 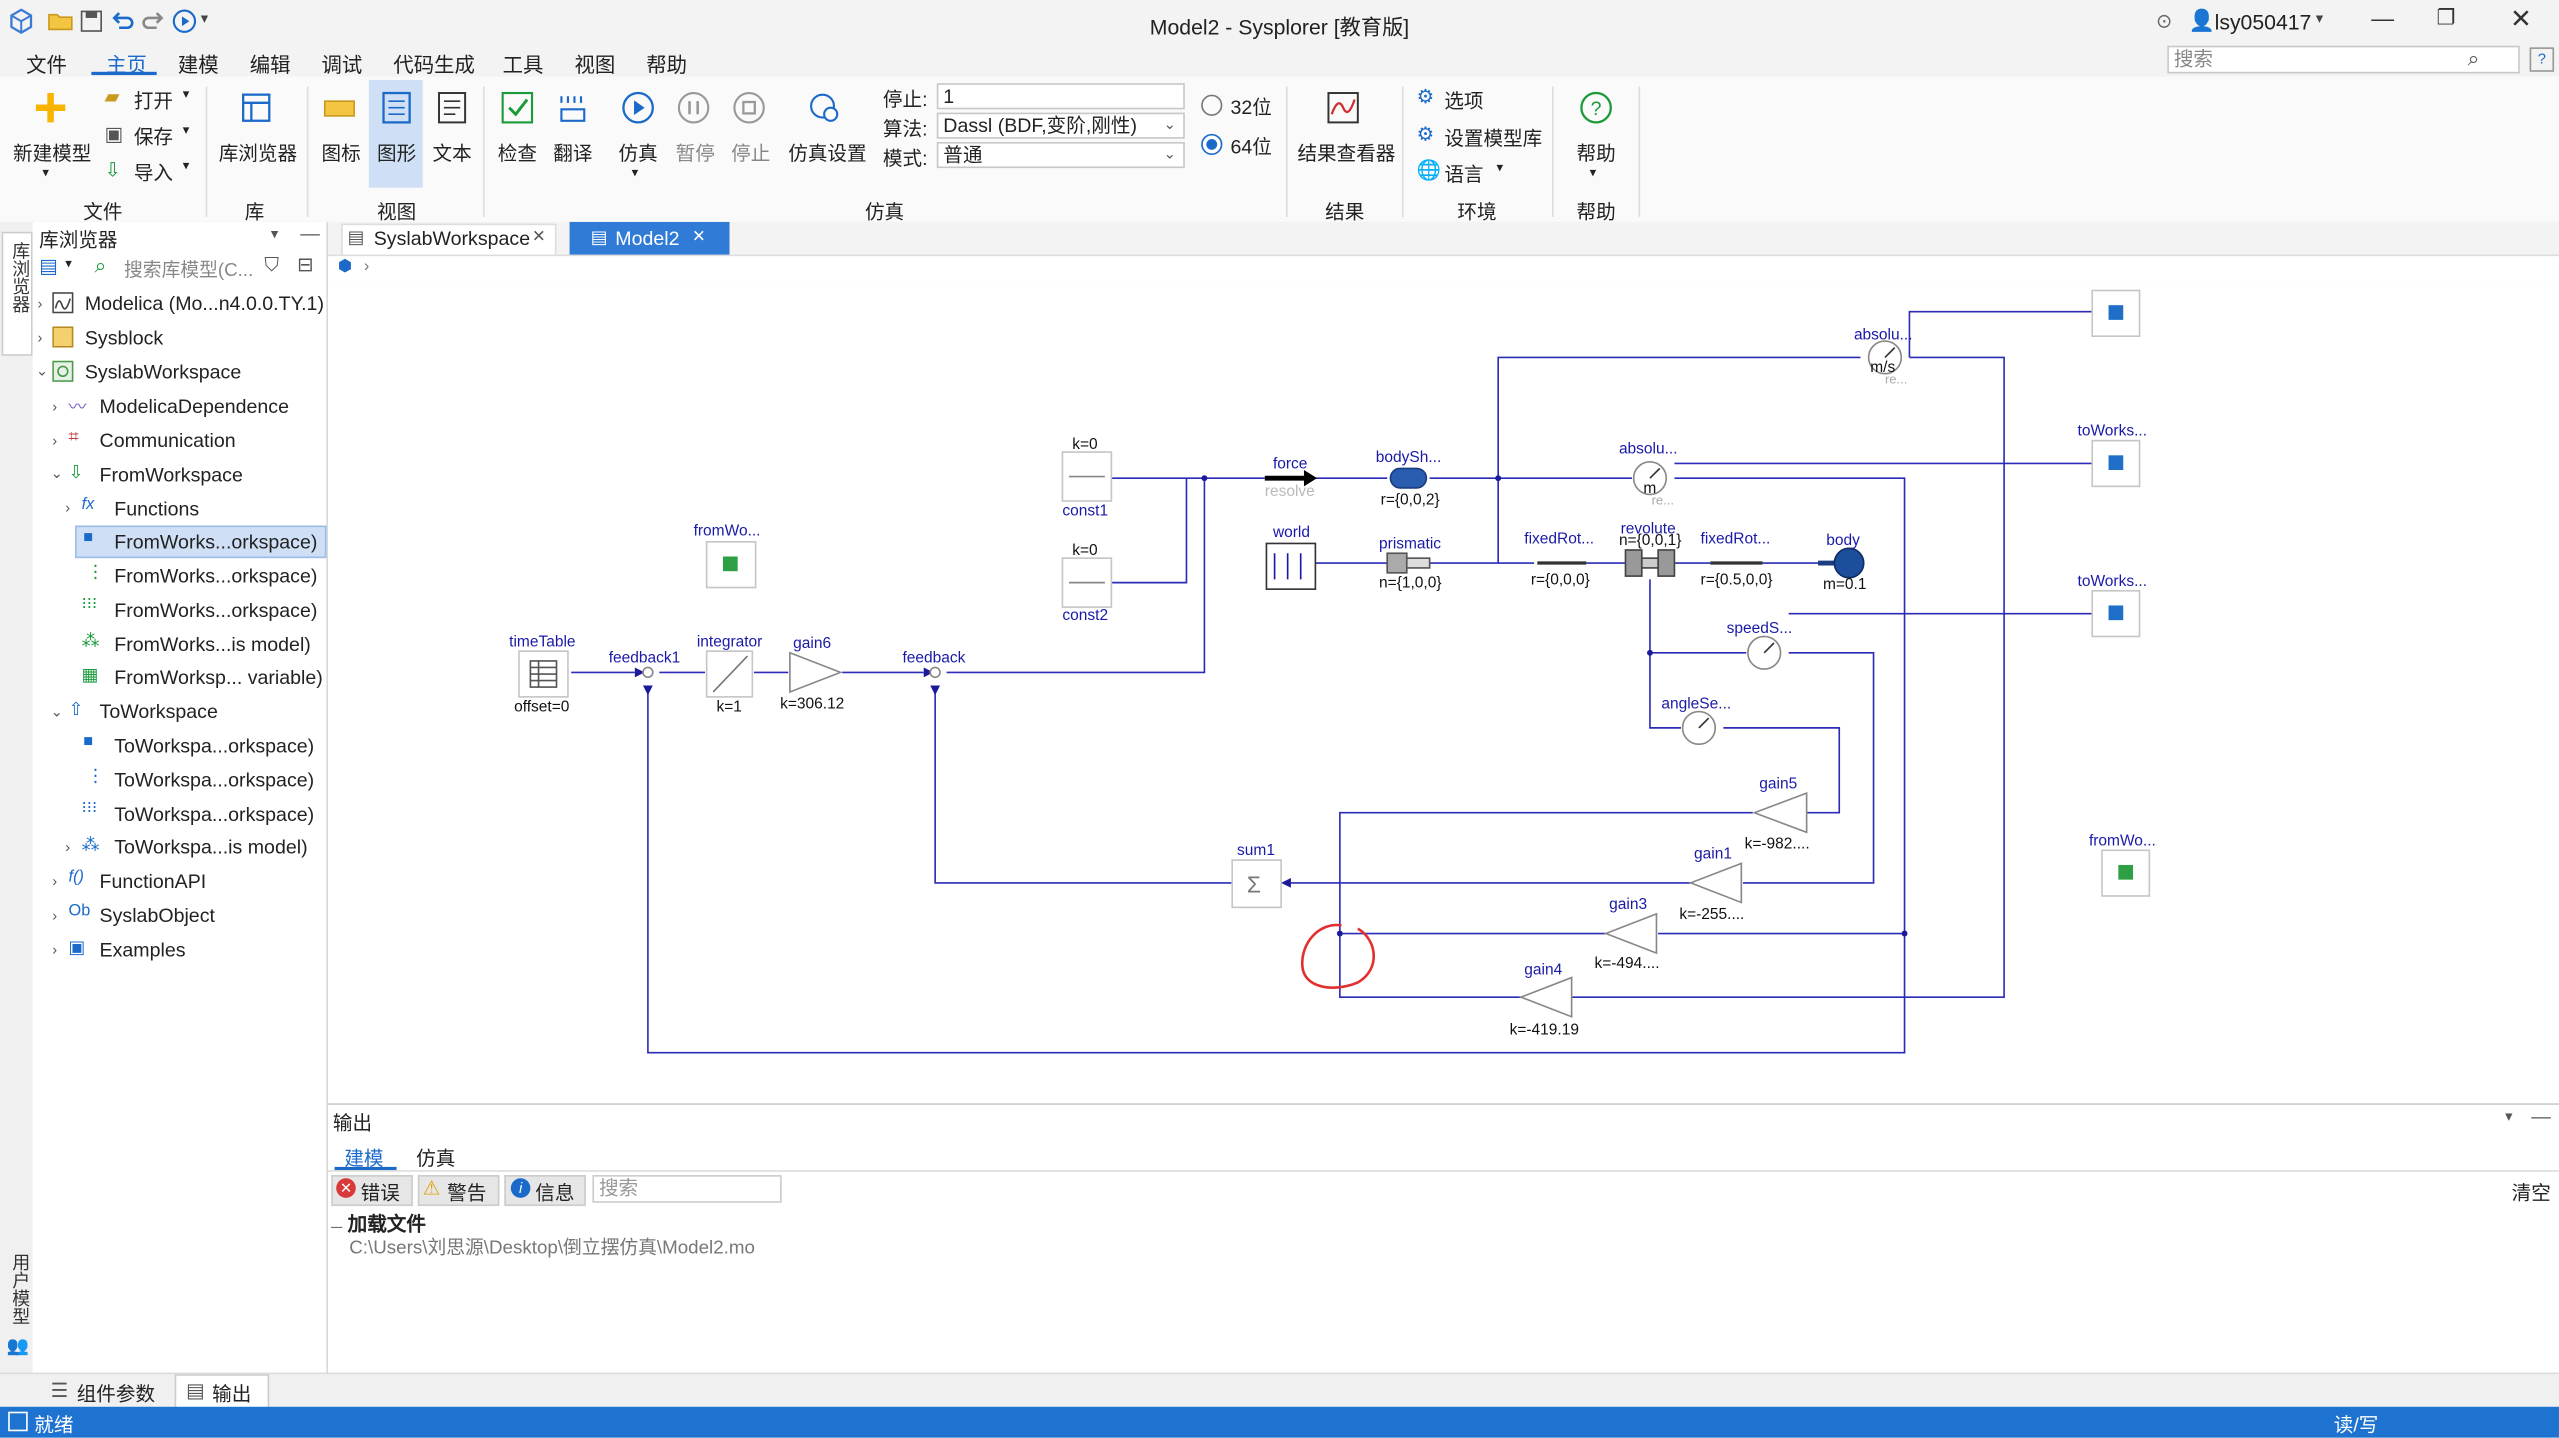 What do you see at coordinates (310, 233) in the screenshot?
I see `panel-minimize-icon: —` at bounding box center [310, 233].